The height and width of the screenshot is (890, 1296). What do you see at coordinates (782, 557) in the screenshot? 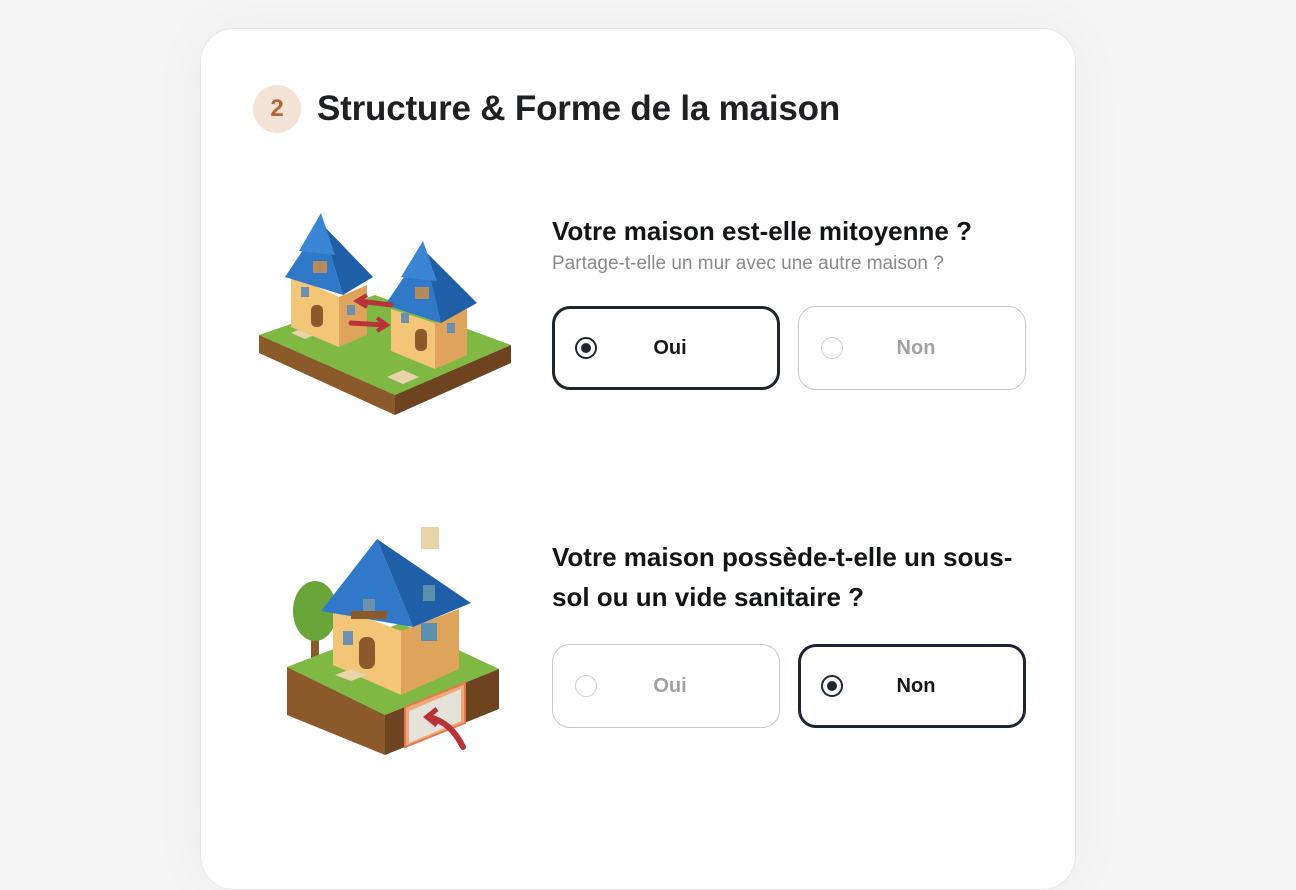
I see `question-title-line-1: Votre maison possède-t-elle un sous-` at bounding box center [782, 557].